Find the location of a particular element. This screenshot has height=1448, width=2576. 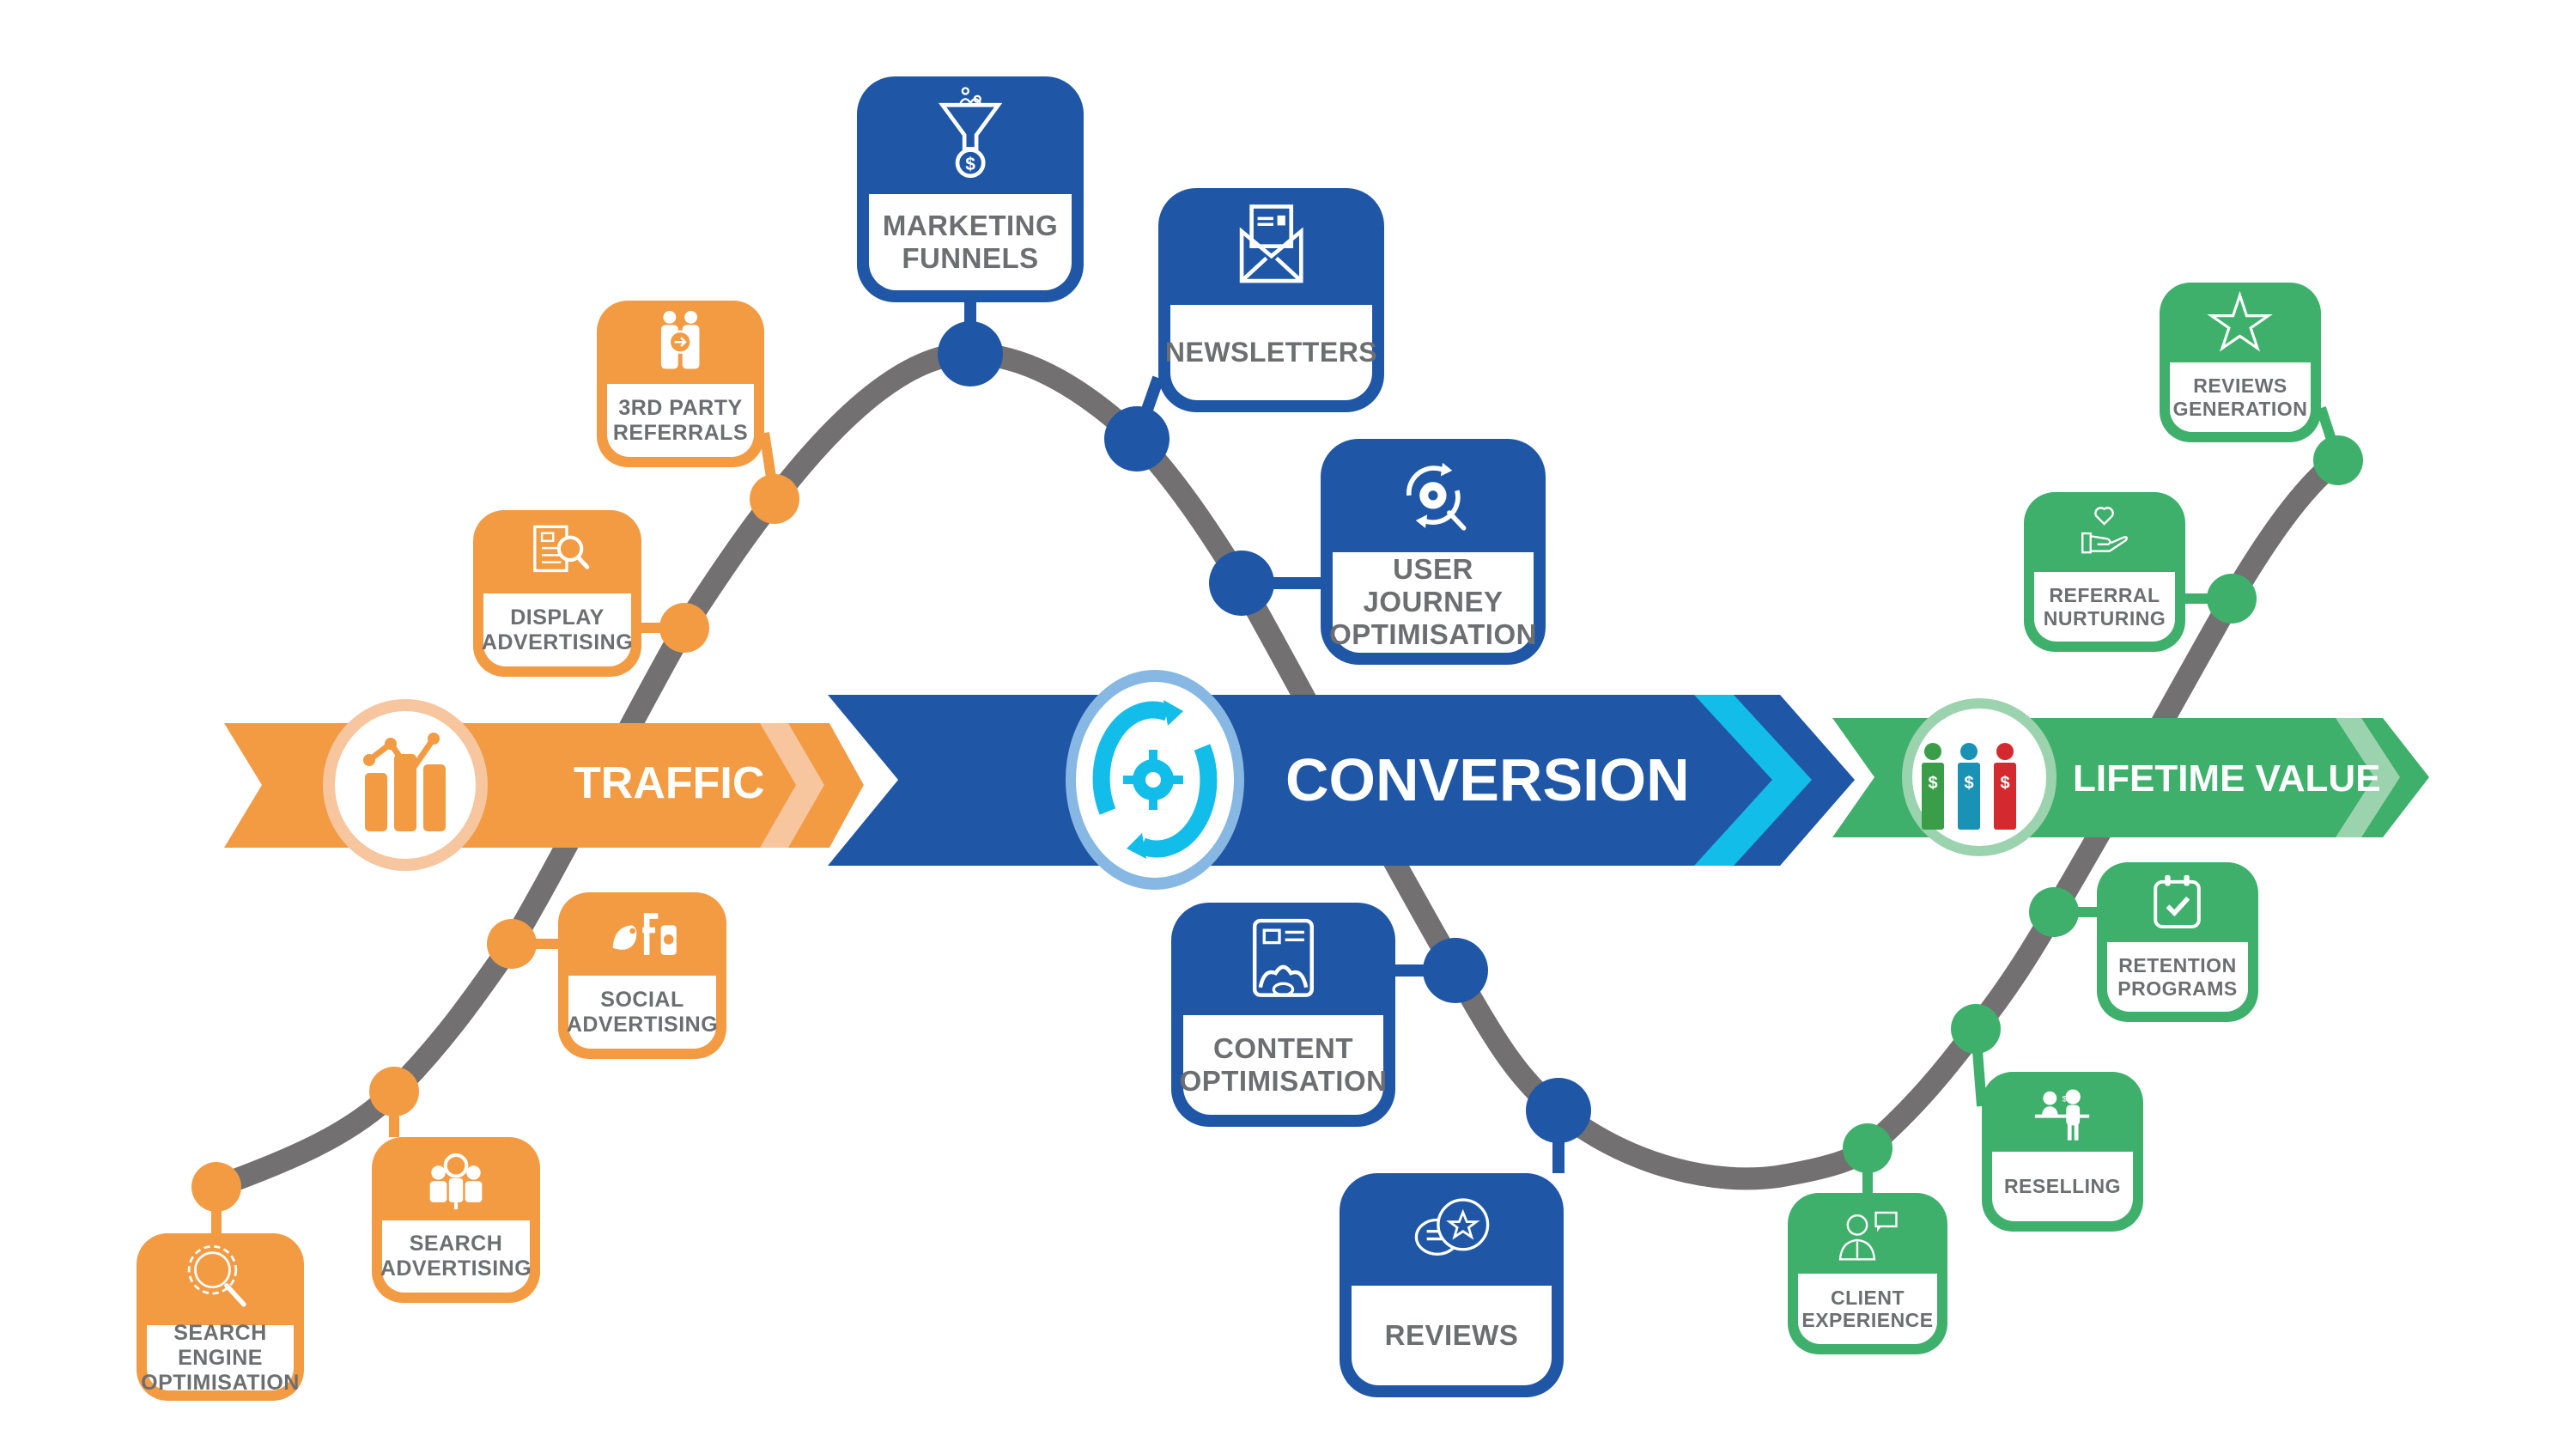

card-label: SEARCH ENGINE OPTIMISATION is located at coordinates (220, 1358).